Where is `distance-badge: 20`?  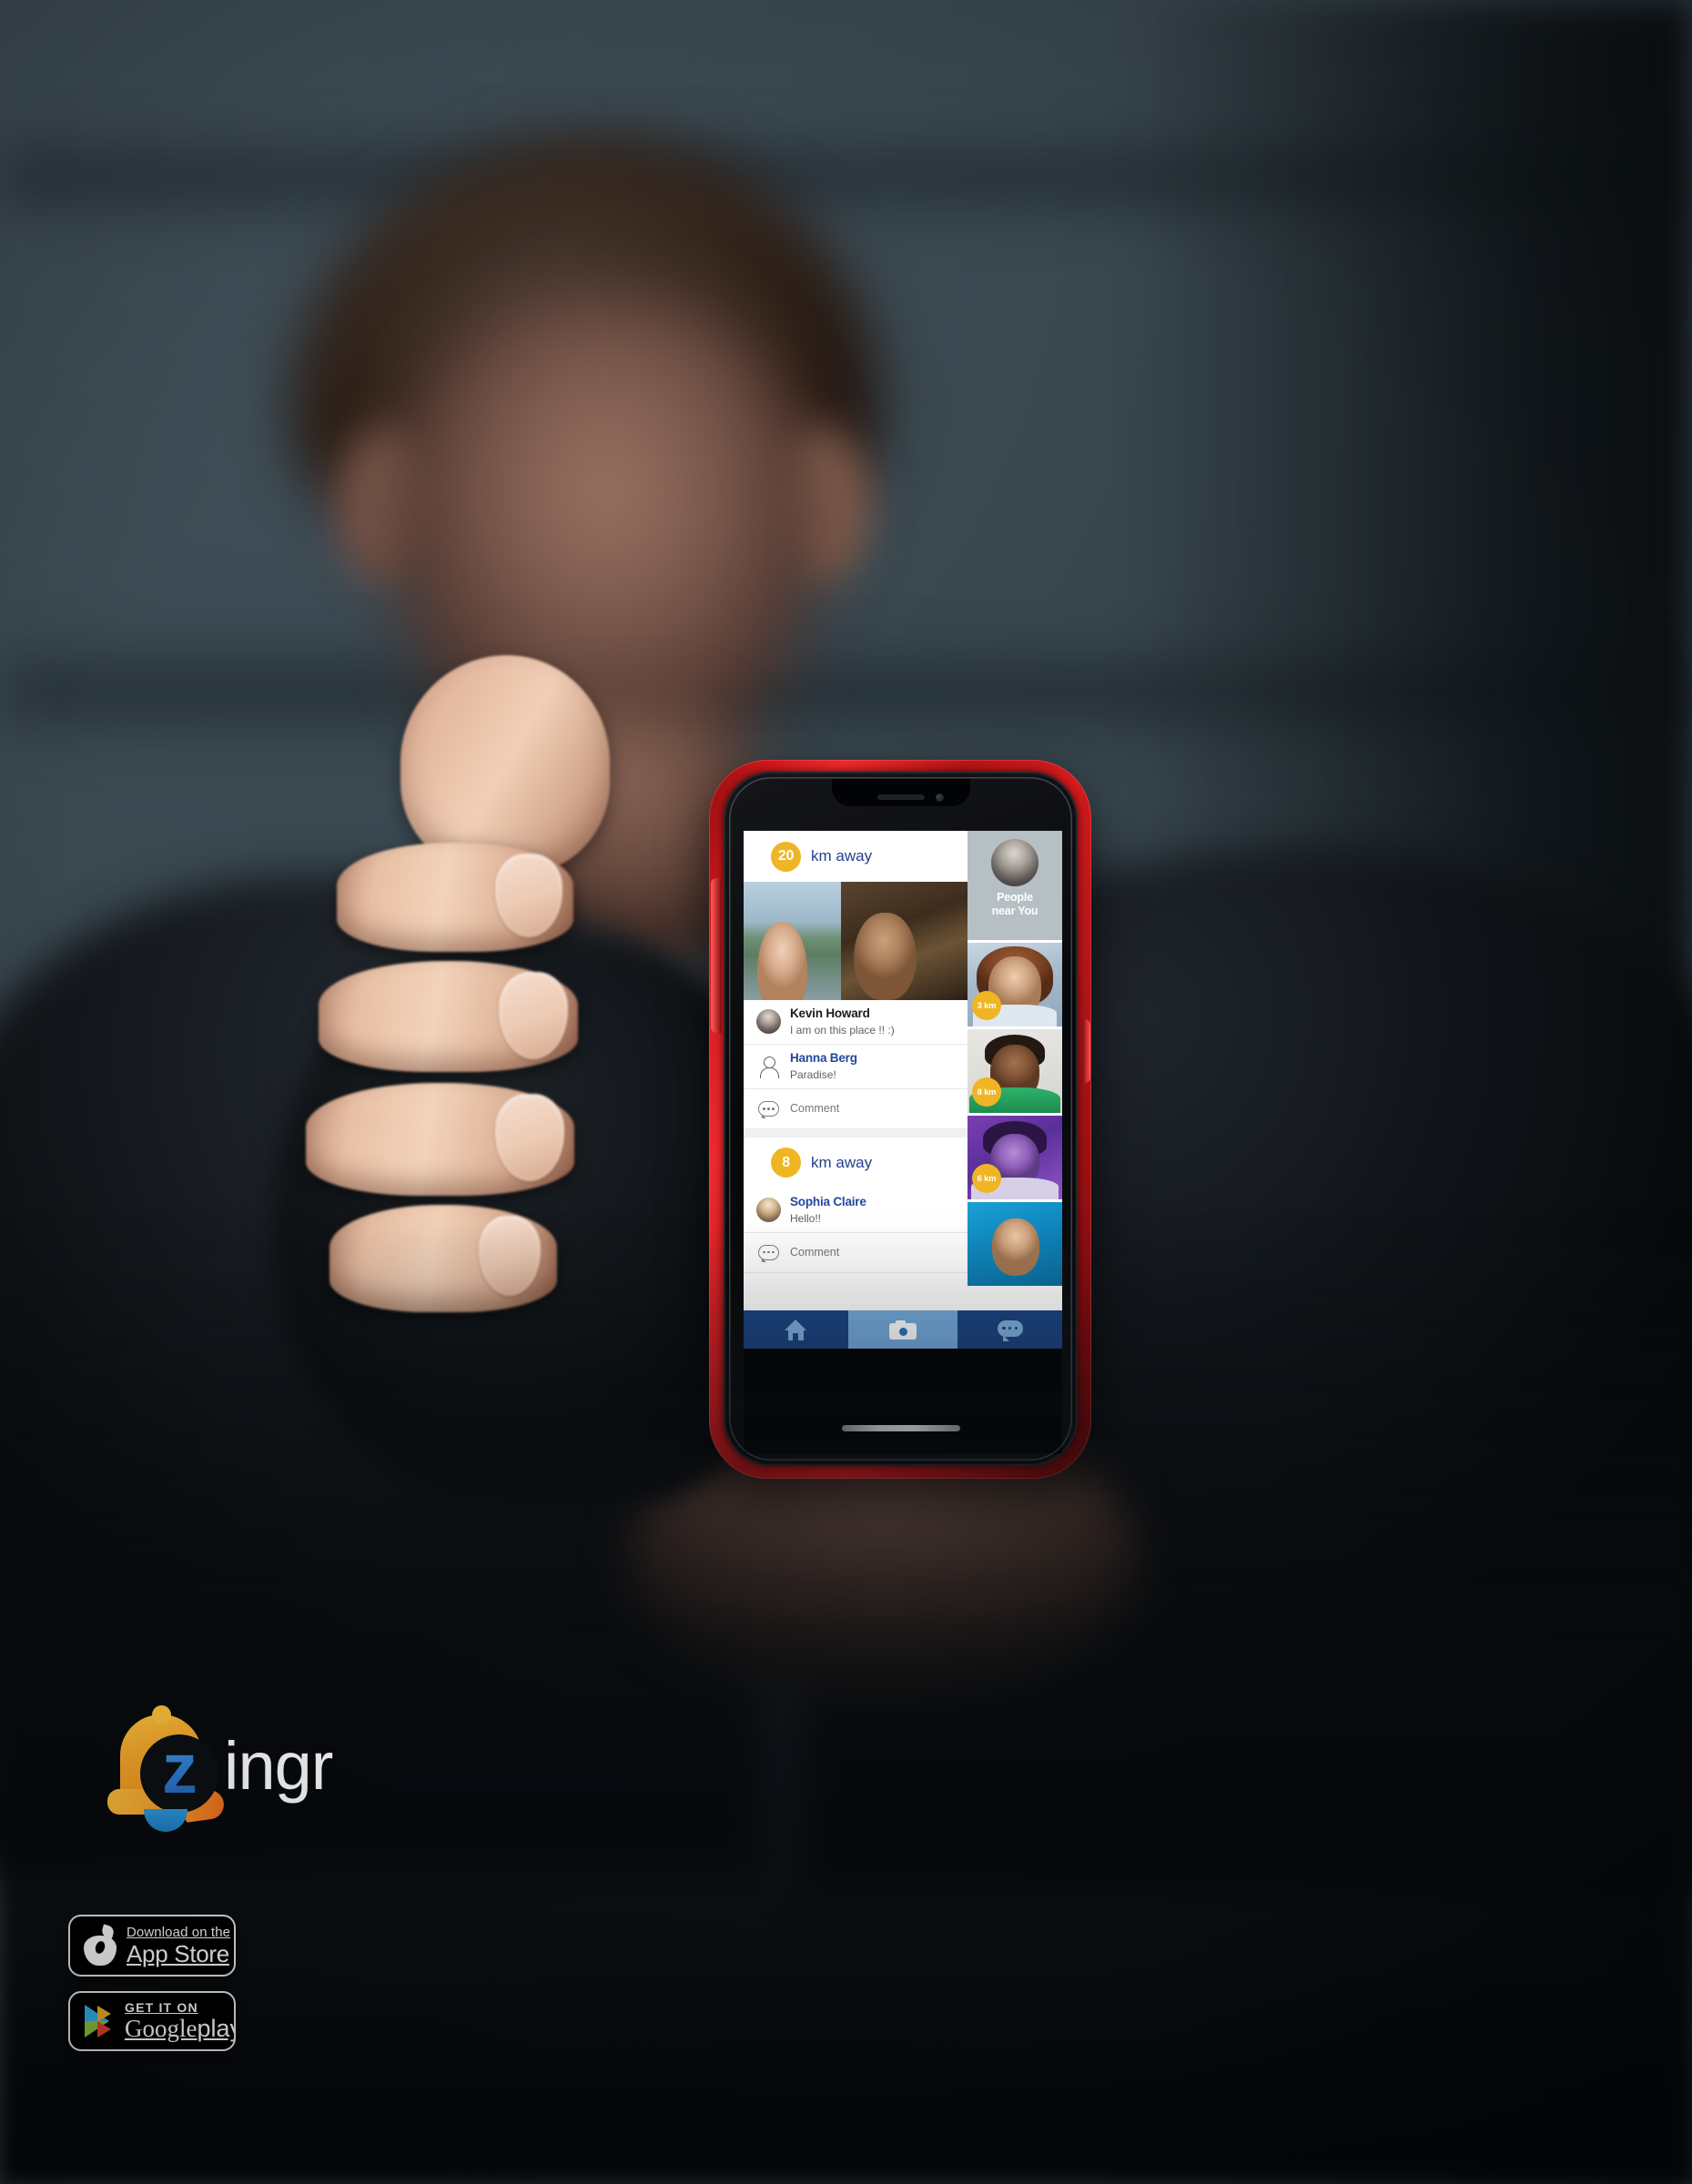 distance-badge: 20 is located at coordinates (786, 857).